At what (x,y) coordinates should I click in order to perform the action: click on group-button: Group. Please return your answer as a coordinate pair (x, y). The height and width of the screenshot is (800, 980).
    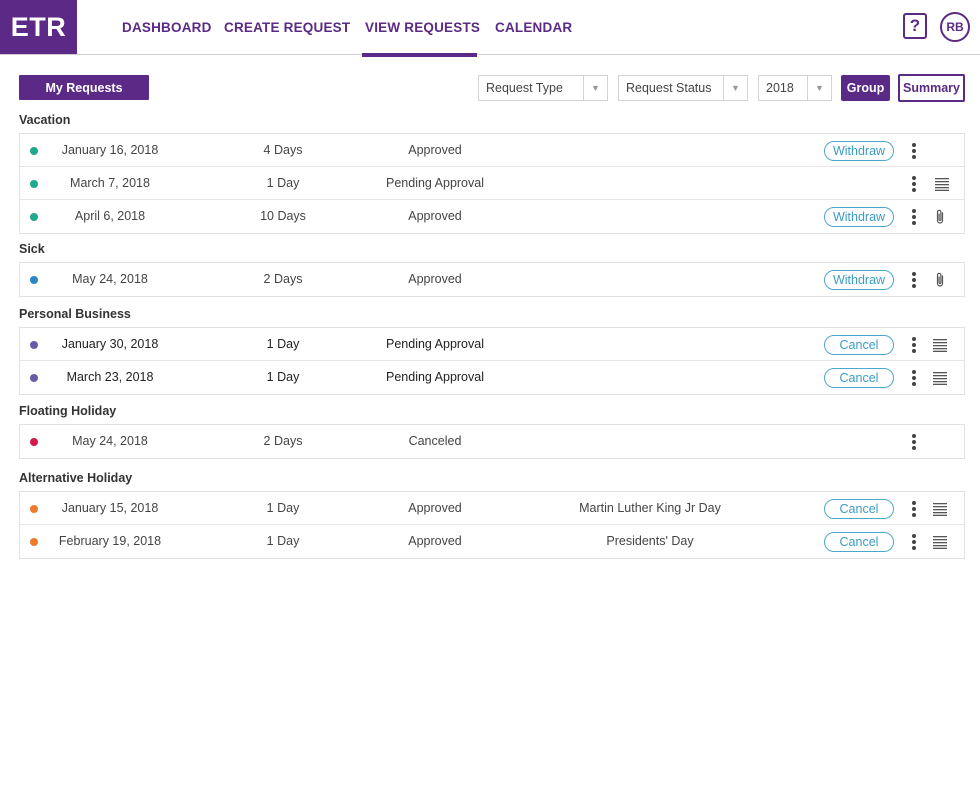
    Looking at the image, I should click on (865, 88).